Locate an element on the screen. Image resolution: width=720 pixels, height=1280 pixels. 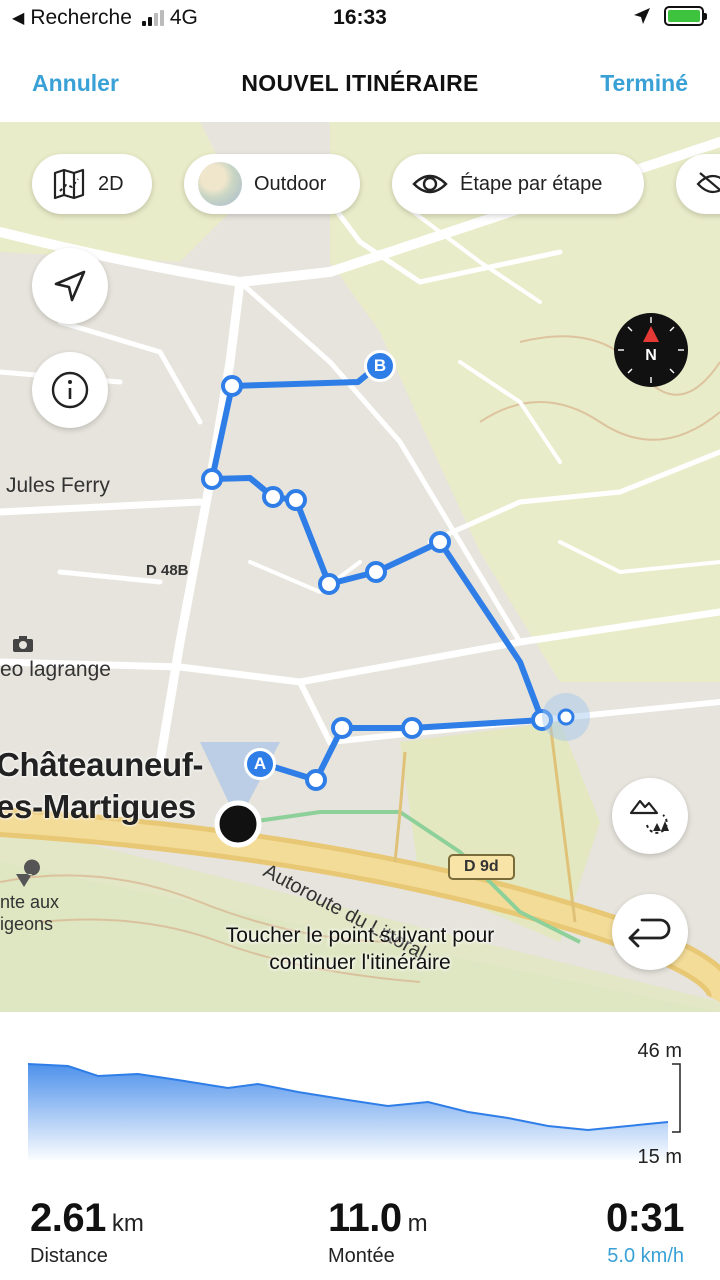
compass-north-label: N is located at coordinates (651, 355).